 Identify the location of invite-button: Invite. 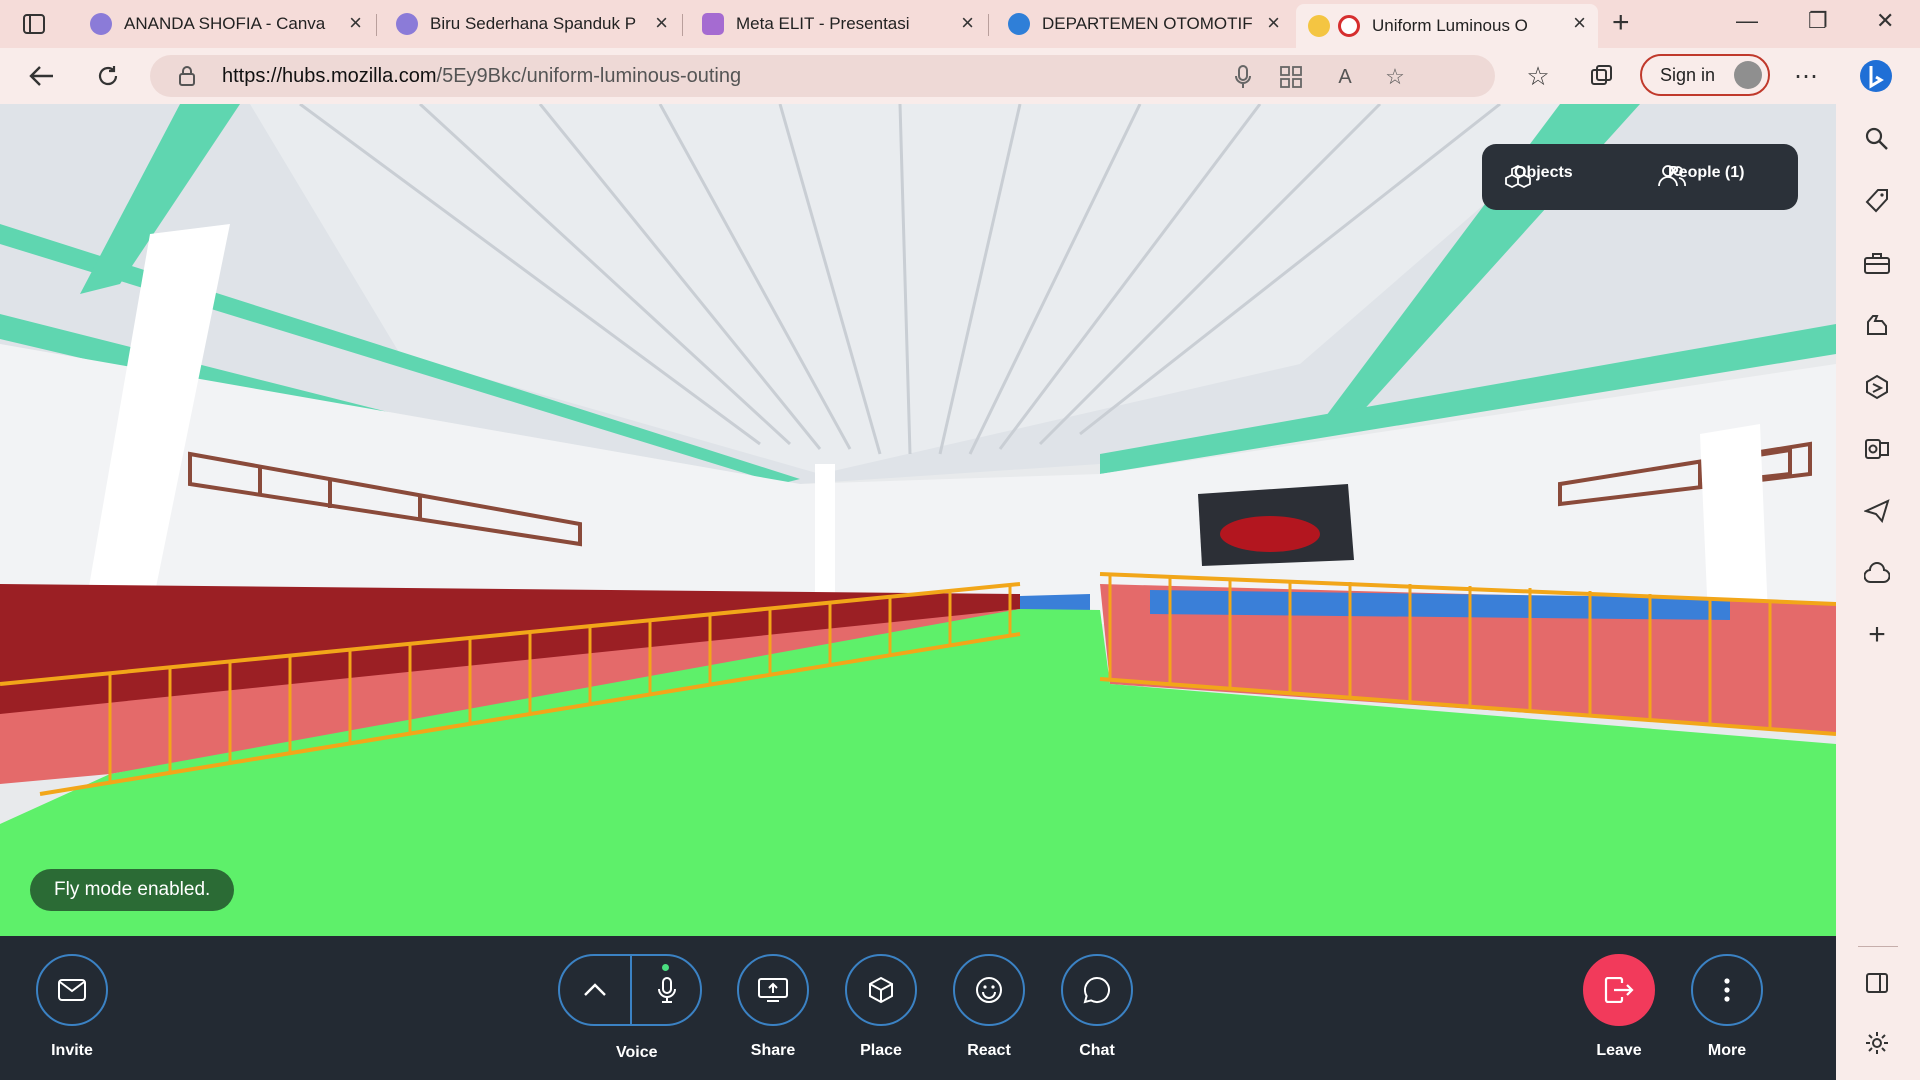
(72, 1007).